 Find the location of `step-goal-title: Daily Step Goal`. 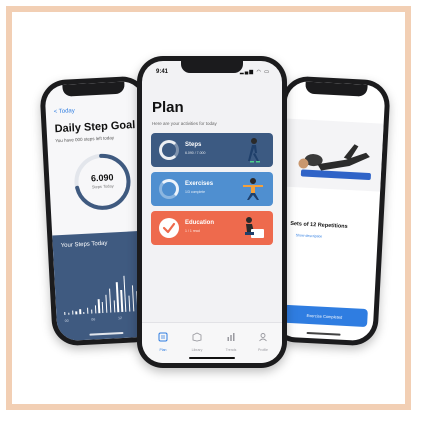

step-goal-title: Daily Step Goal is located at coordinates (95, 127).